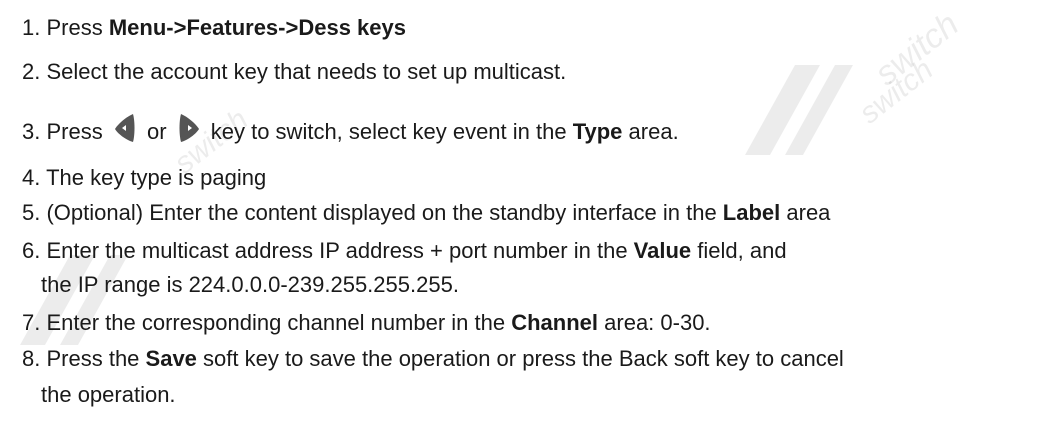  What do you see at coordinates (31, 212) in the screenshot?
I see `step-number: 5.` at bounding box center [31, 212].